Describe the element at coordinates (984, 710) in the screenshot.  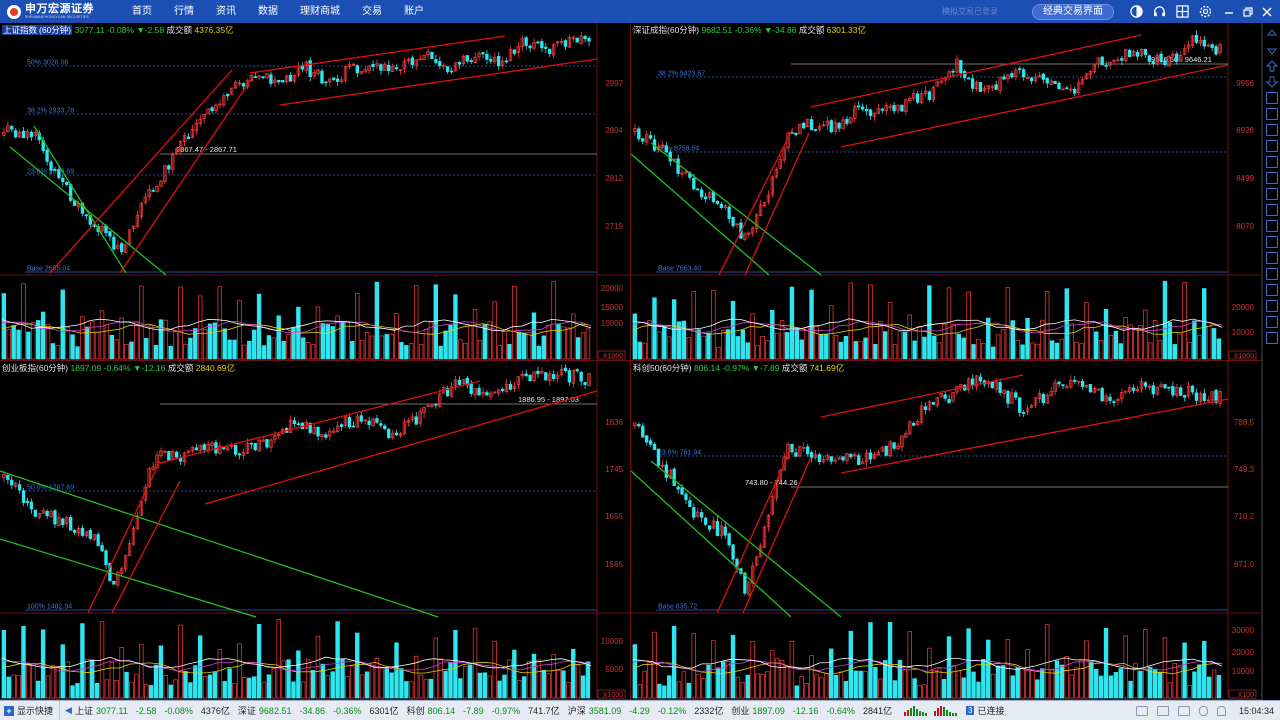
I see `connection-status: 3 已连接` at that location.